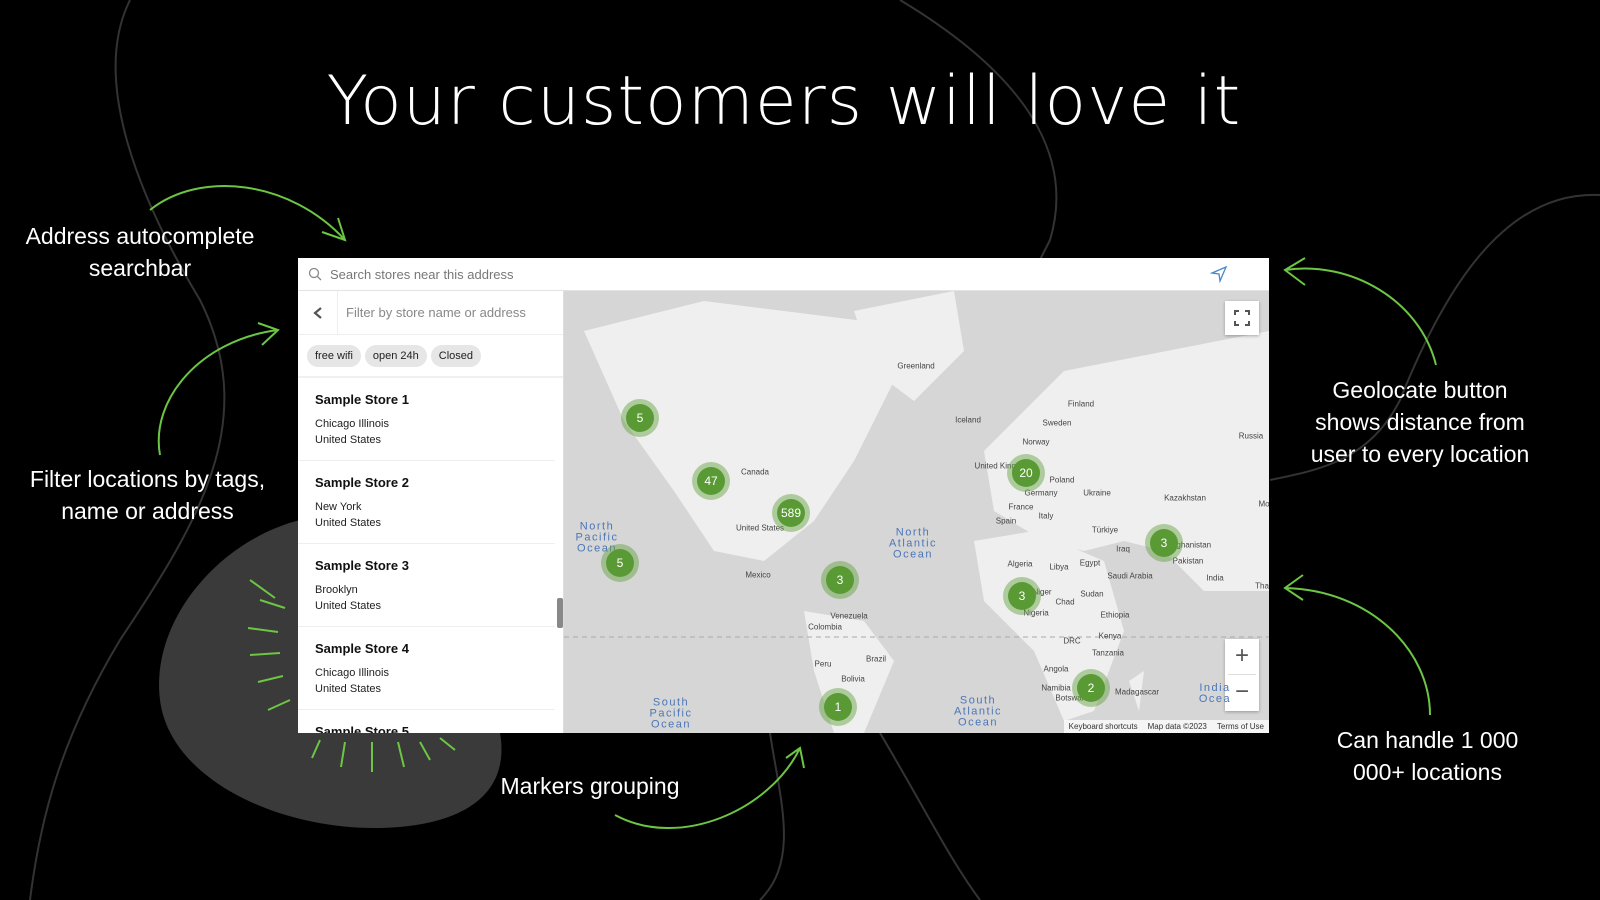 The image size is (1600, 900). What do you see at coordinates (426, 585) in the screenshot?
I see `store-list-item: Sample Store 3 Brooklyn United States` at bounding box center [426, 585].